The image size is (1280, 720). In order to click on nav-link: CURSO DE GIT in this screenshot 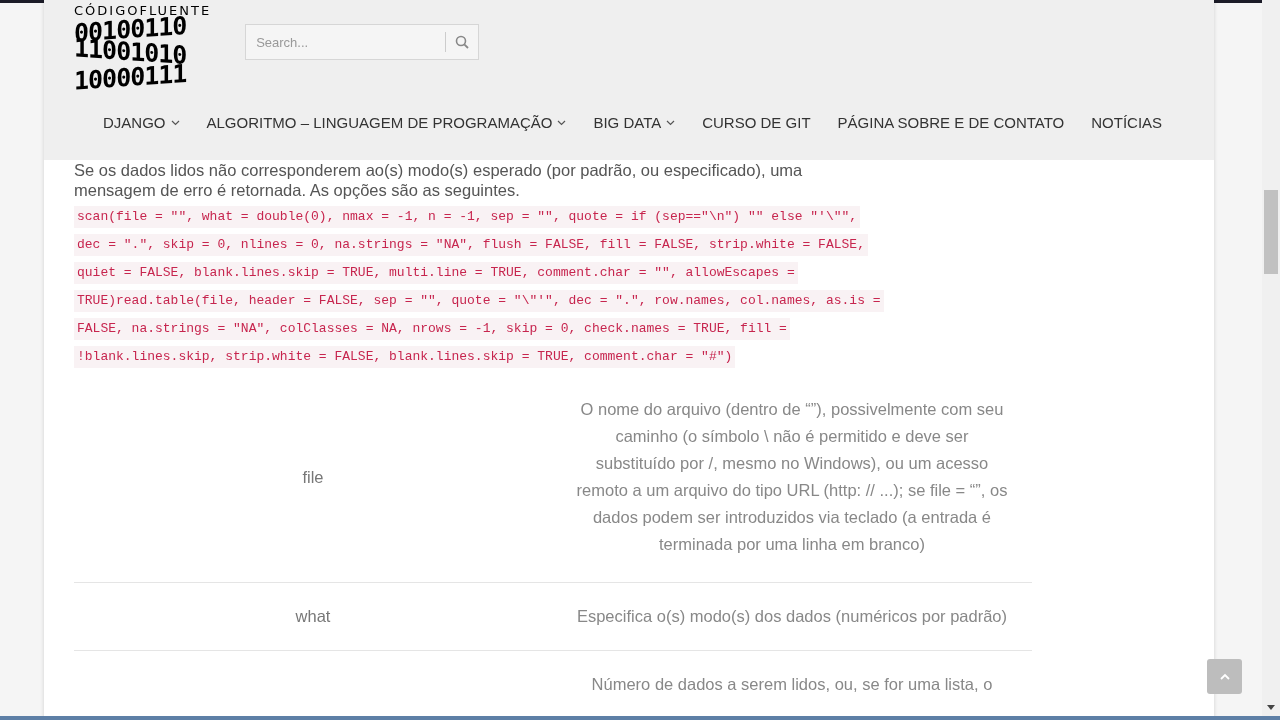, I will do `click(756, 123)`.